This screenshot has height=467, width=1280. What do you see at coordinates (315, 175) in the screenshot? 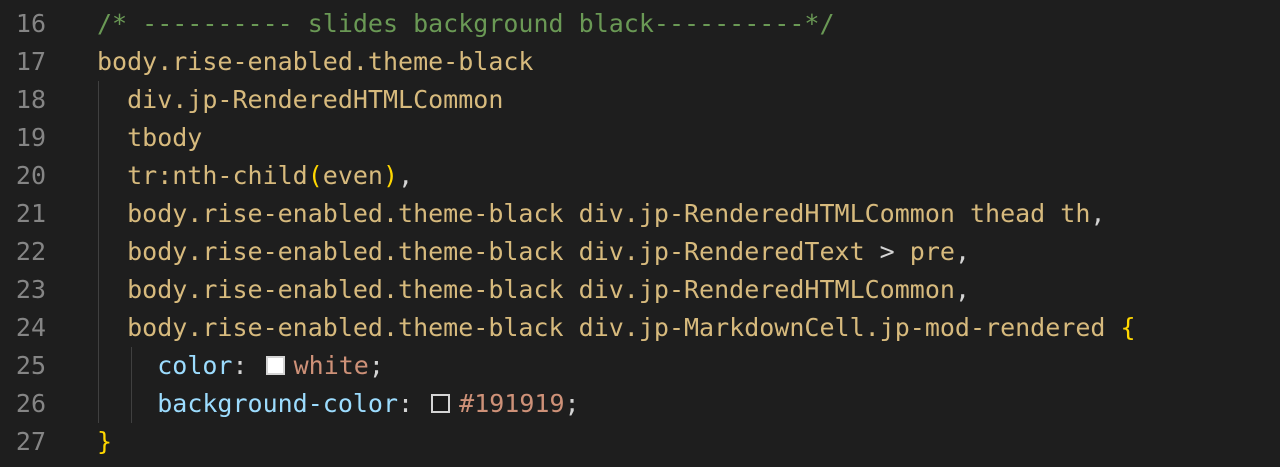
I see `code-token: (` at bounding box center [315, 175].